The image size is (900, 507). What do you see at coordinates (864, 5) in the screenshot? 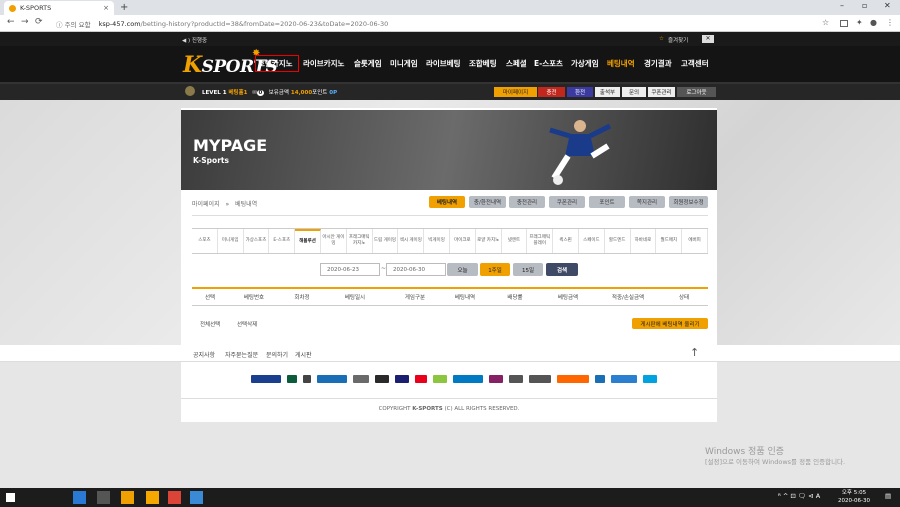
I see `maximize-button: ▫` at bounding box center [864, 5].